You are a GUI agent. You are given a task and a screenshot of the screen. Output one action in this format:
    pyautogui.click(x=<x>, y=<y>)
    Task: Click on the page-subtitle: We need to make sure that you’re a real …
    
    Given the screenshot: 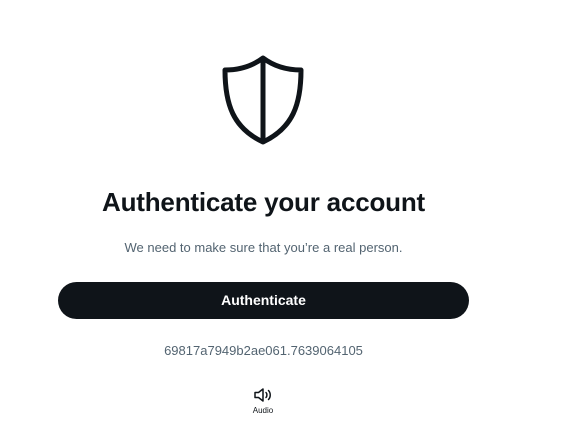 What is the action you would take?
    pyautogui.click(x=263, y=247)
    